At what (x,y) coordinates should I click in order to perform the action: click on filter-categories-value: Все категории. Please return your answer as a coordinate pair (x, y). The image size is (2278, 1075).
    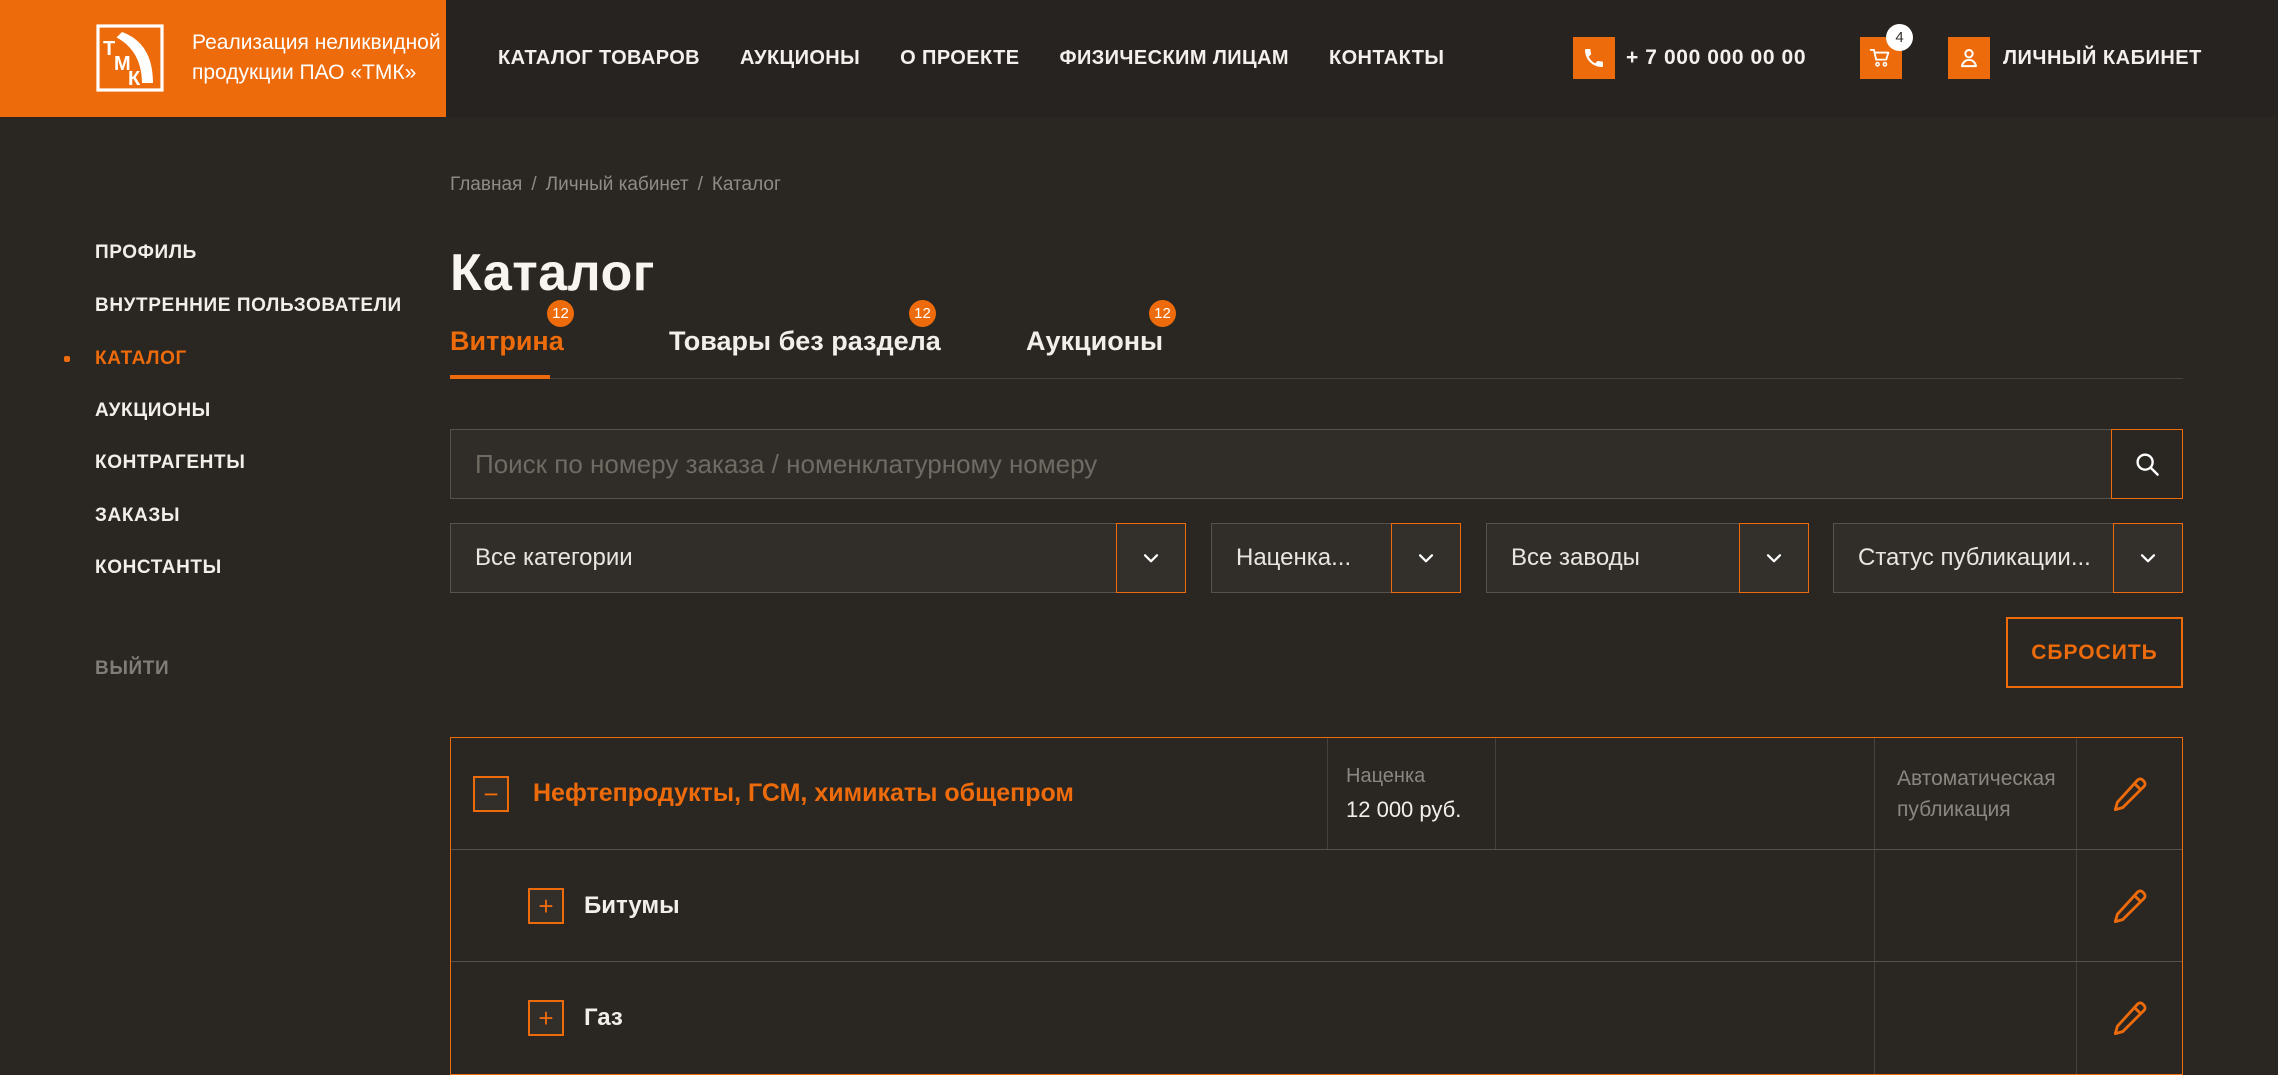
    Looking at the image, I should click on (554, 557).